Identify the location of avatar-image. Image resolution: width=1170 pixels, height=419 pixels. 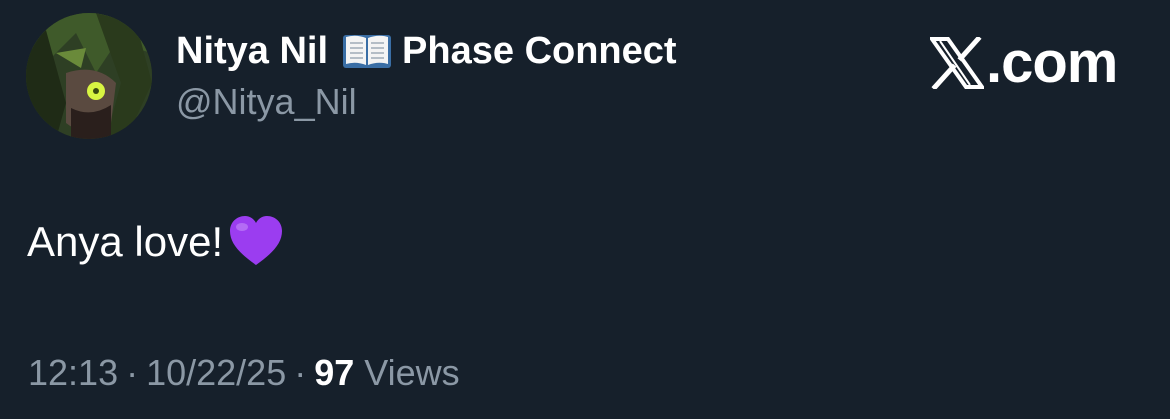
(89, 76).